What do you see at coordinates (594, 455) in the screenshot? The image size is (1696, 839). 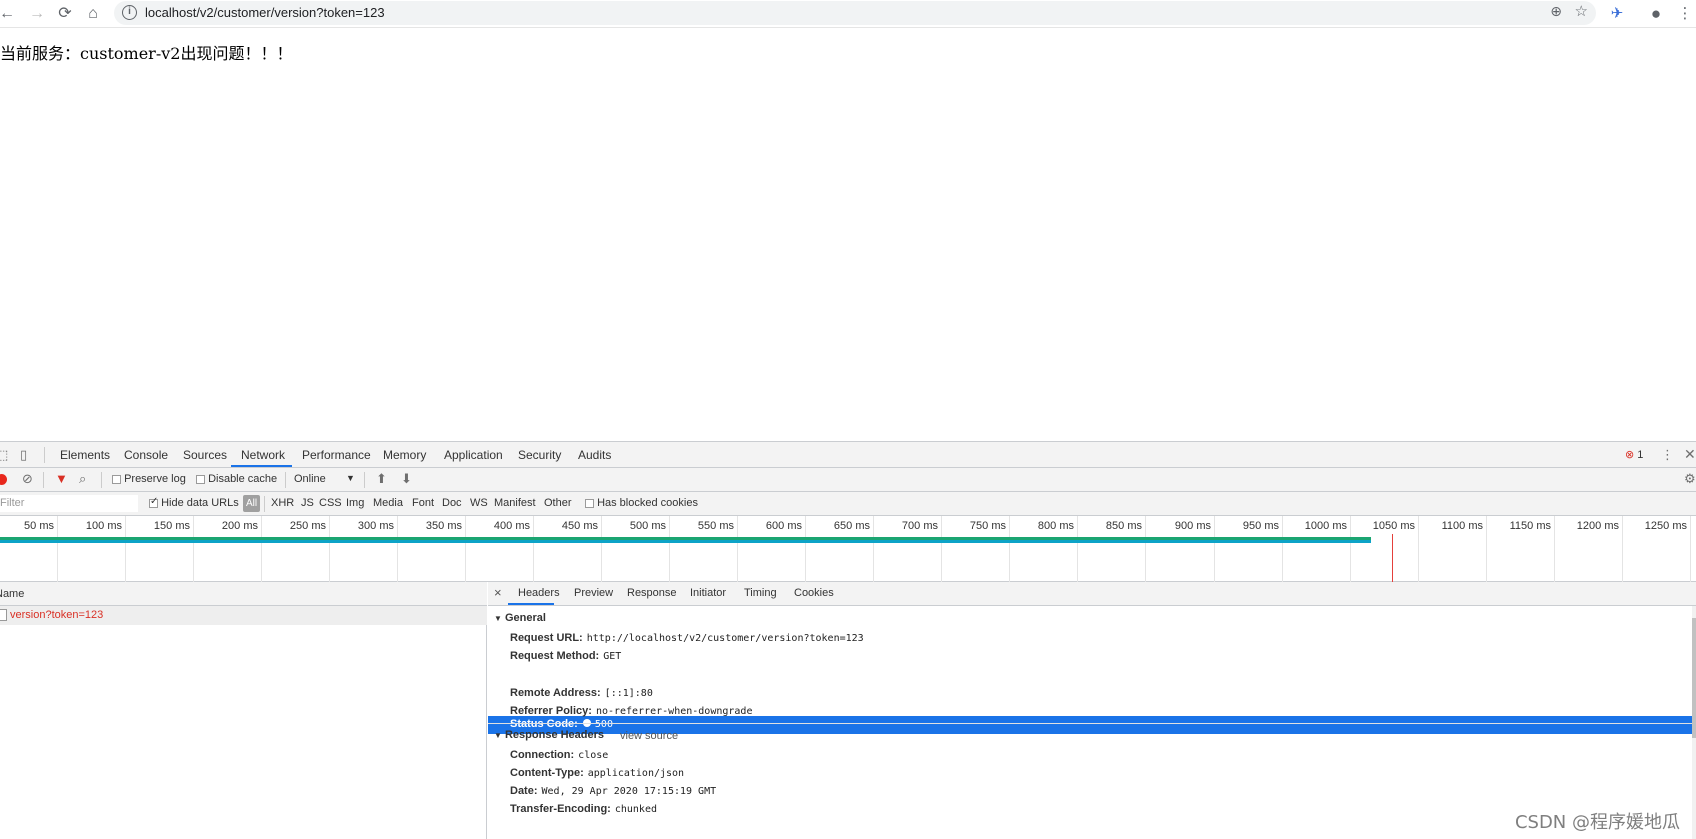 I see `tab-audits: Audits` at bounding box center [594, 455].